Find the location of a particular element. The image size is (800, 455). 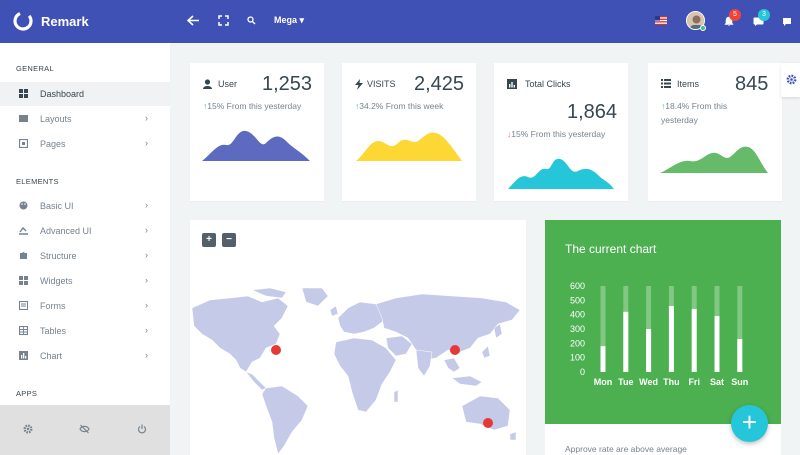

y-tick-label: 500 is located at coordinates (577, 300).